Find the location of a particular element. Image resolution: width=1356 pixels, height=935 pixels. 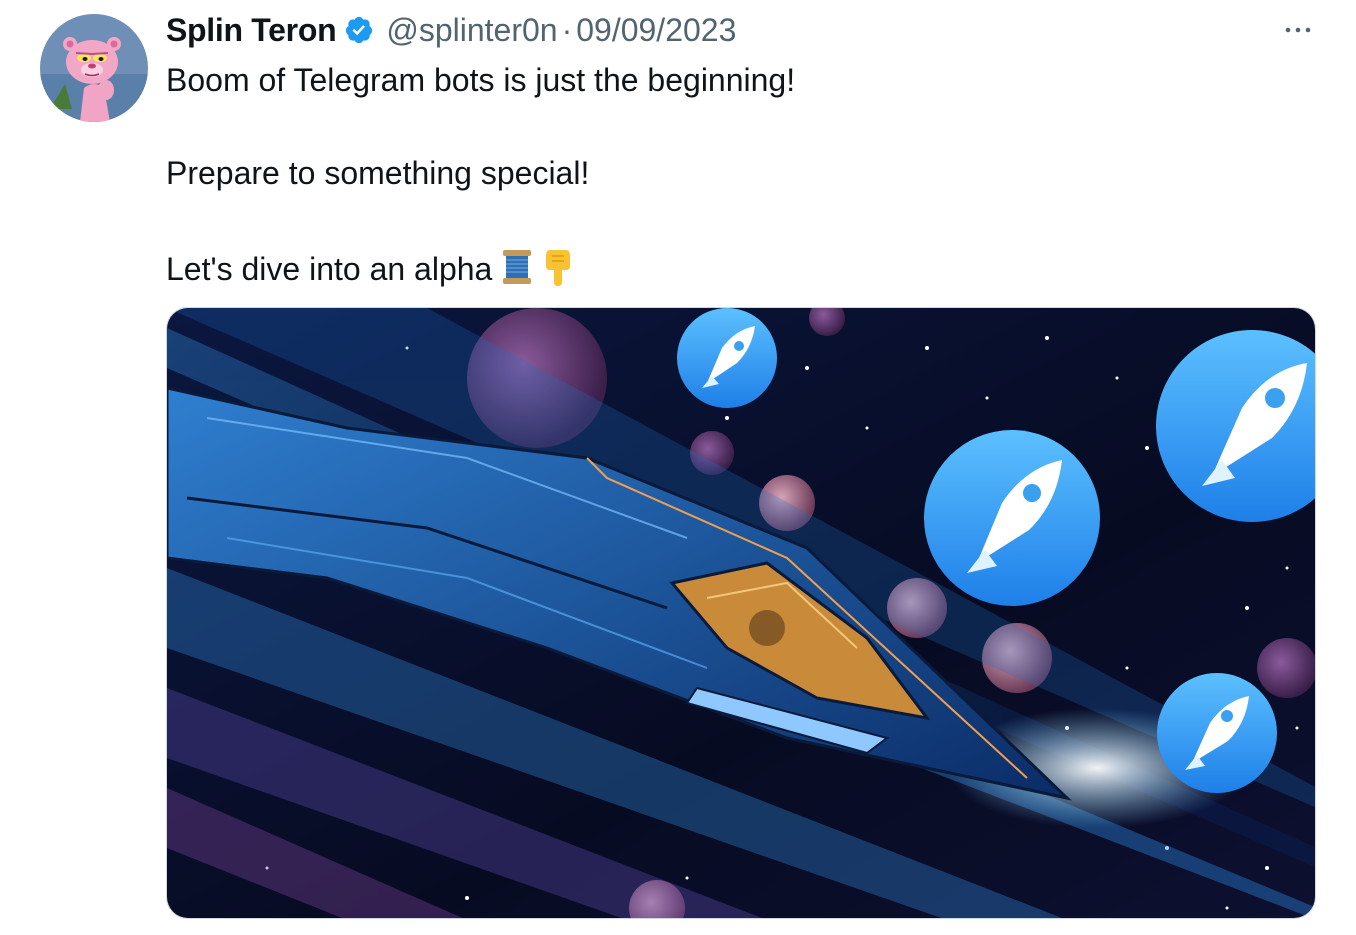

verified-badge-icon is located at coordinates (359, 30).